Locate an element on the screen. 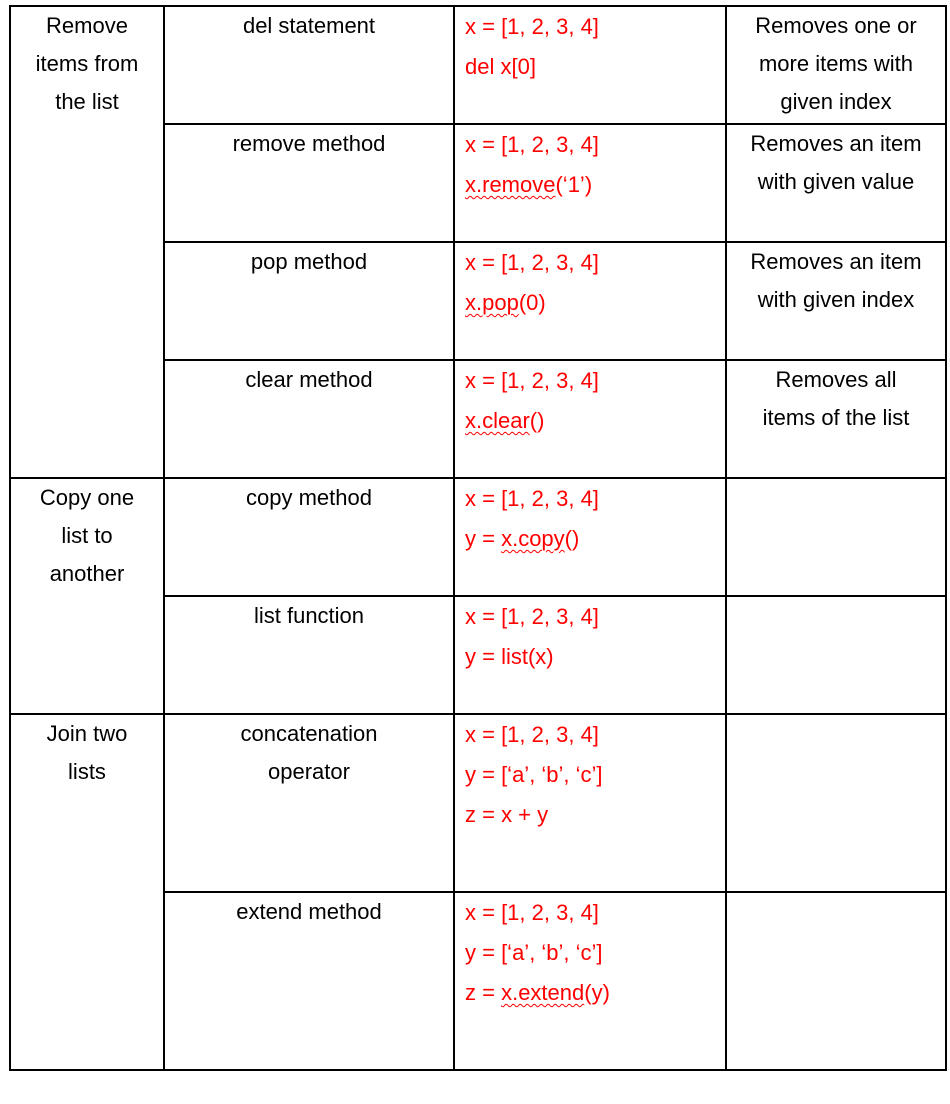 The height and width of the screenshot is (1104, 950). description-text-line: given index is located at coordinates (836, 101).